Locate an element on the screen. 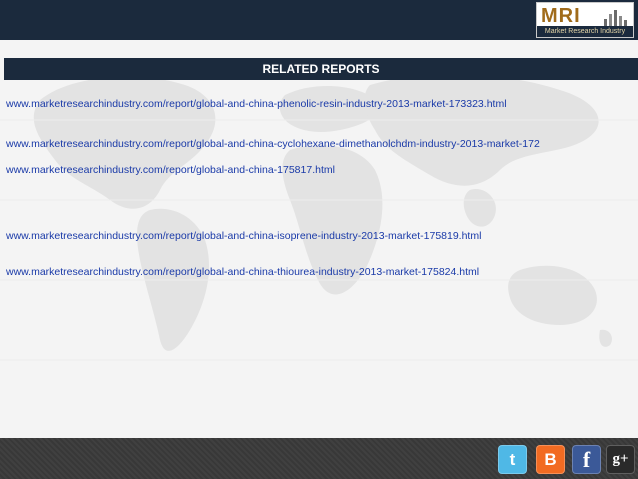  logo-subtitle: Market Research Industry is located at coordinates (585, 31).